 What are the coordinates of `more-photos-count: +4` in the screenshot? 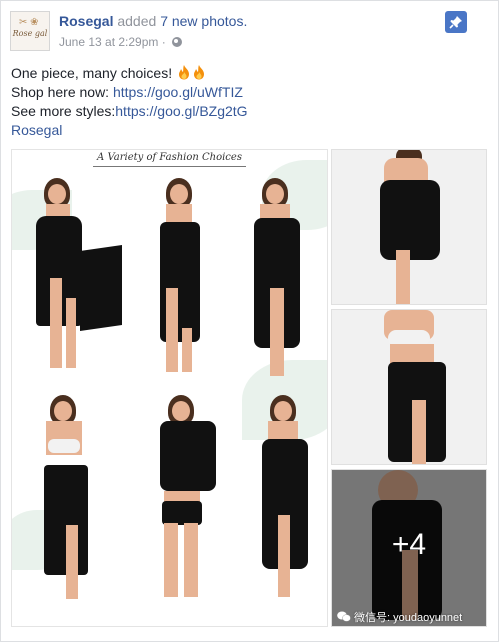 It's located at (409, 544).